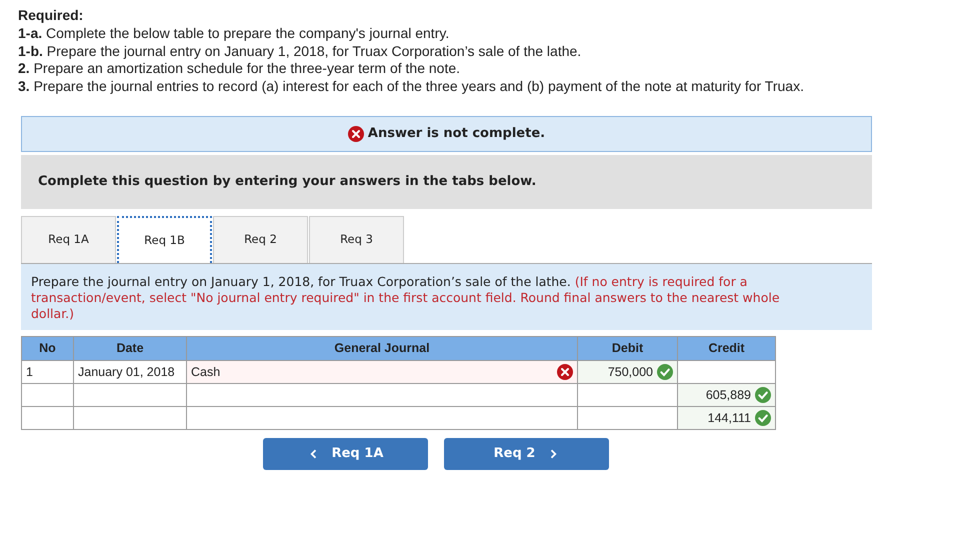 The width and height of the screenshot is (966, 534). What do you see at coordinates (457, 134) in the screenshot?
I see `status-text: Answer is not complete.` at bounding box center [457, 134].